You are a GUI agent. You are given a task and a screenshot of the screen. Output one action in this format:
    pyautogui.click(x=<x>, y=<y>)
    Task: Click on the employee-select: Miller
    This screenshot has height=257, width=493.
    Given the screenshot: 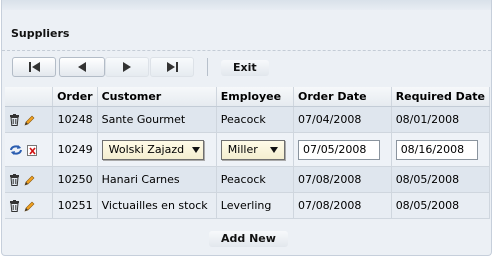 What is the action you would take?
    pyautogui.click(x=252, y=149)
    